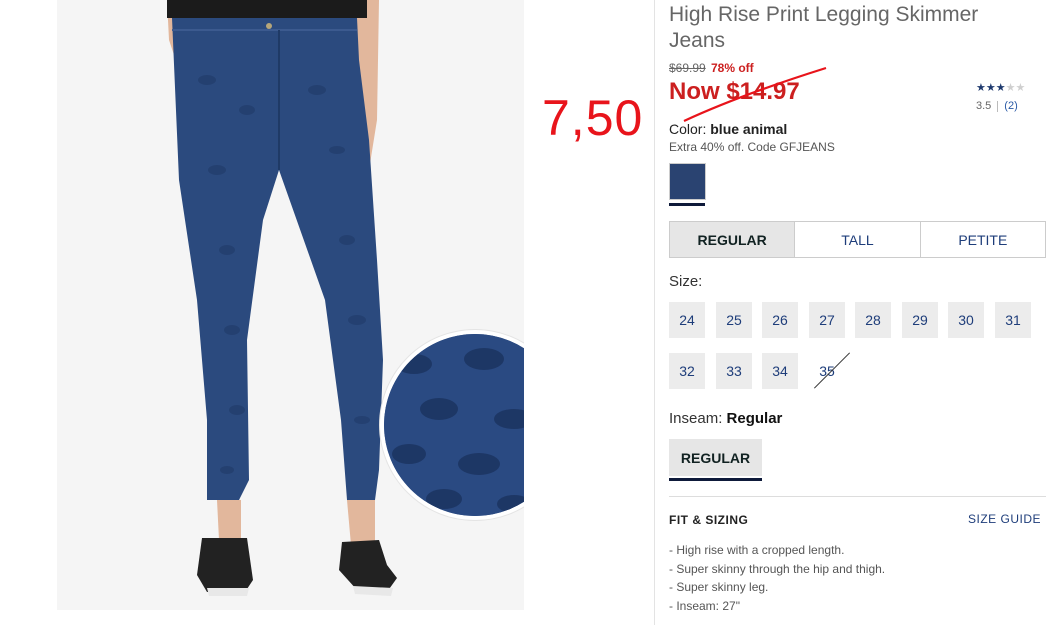  What do you see at coordinates (780, 371) in the screenshot?
I see `size-option-34: 34` at bounding box center [780, 371].